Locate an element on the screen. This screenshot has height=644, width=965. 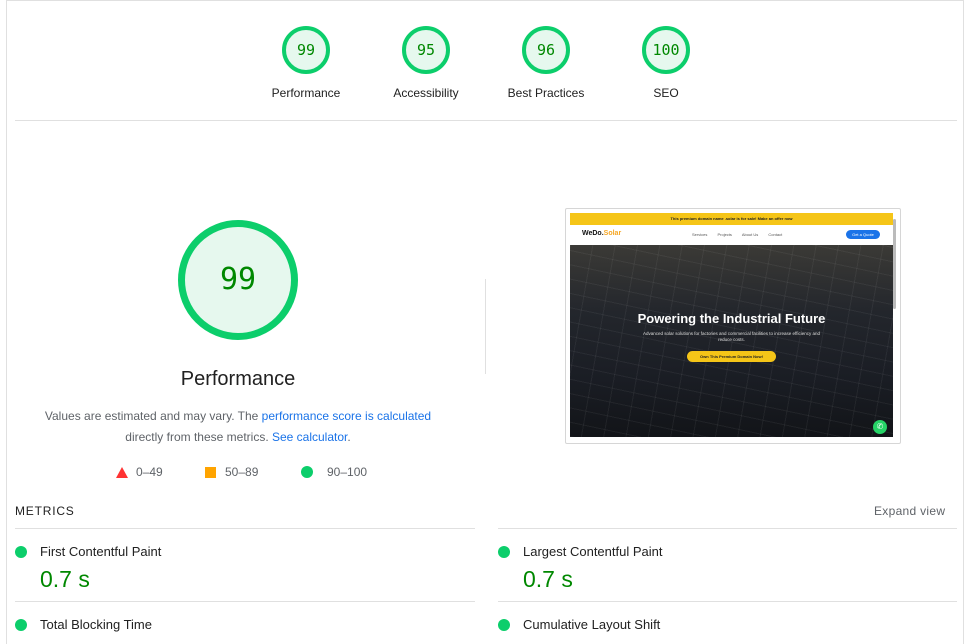
metric-lcp: Largest Contentful Paint 0.7 s is located at coordinates (683, 566).